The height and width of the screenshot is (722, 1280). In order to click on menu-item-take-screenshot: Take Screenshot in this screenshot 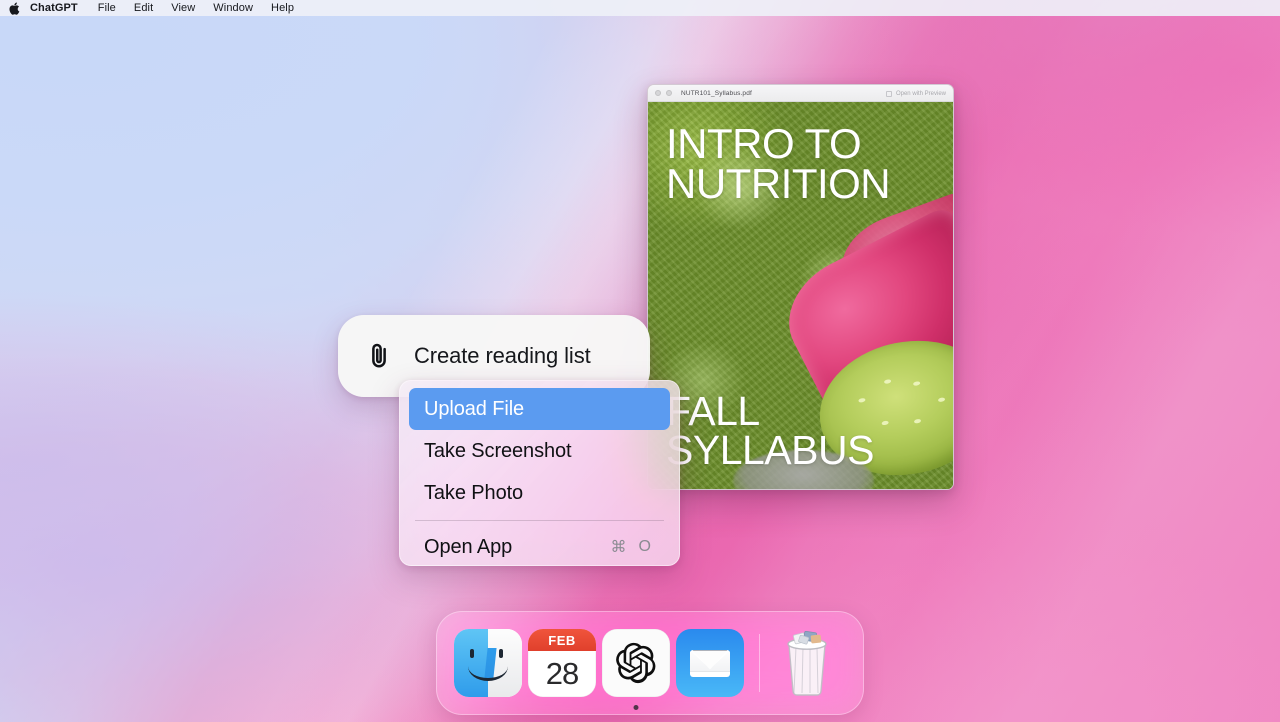, I will do `click(539, 451)`.